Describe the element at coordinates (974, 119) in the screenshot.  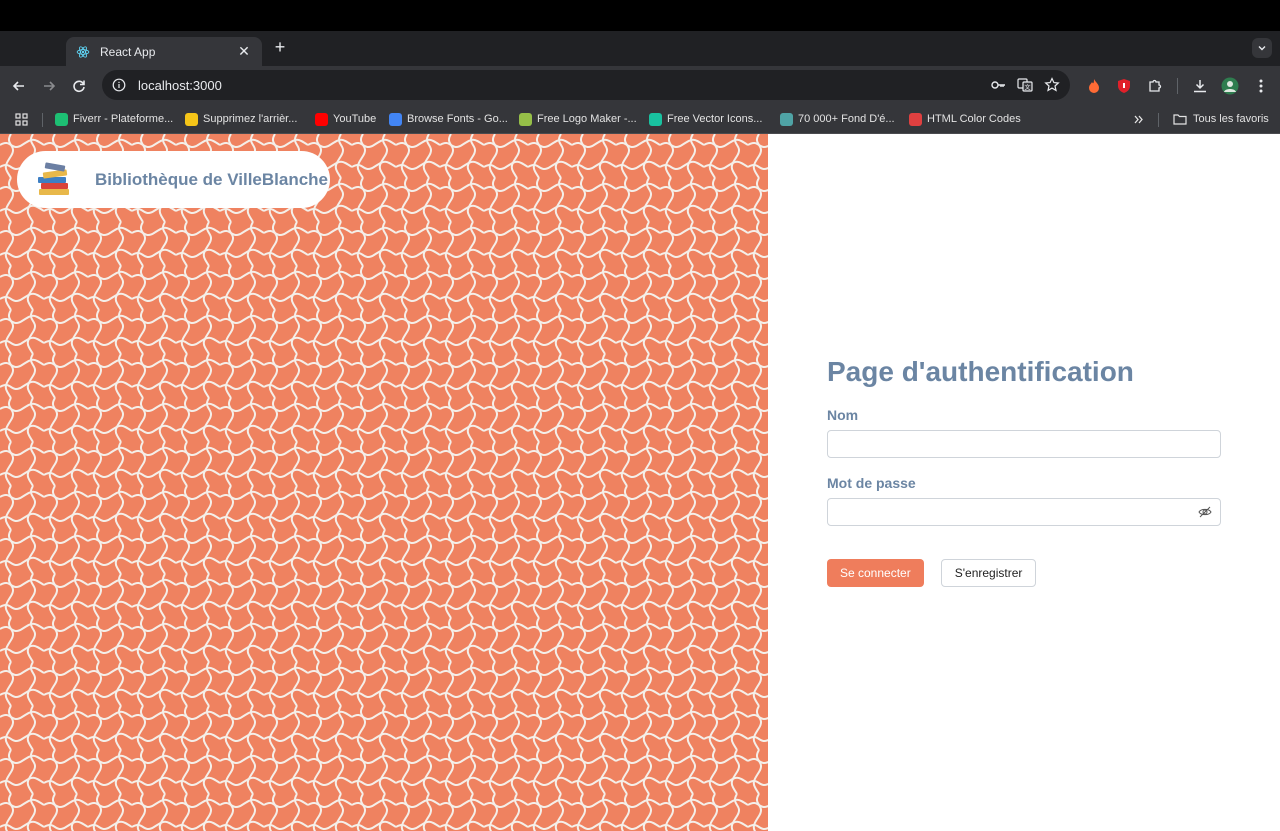
I see `bookmark-label: HTML Color Codes` at that location.